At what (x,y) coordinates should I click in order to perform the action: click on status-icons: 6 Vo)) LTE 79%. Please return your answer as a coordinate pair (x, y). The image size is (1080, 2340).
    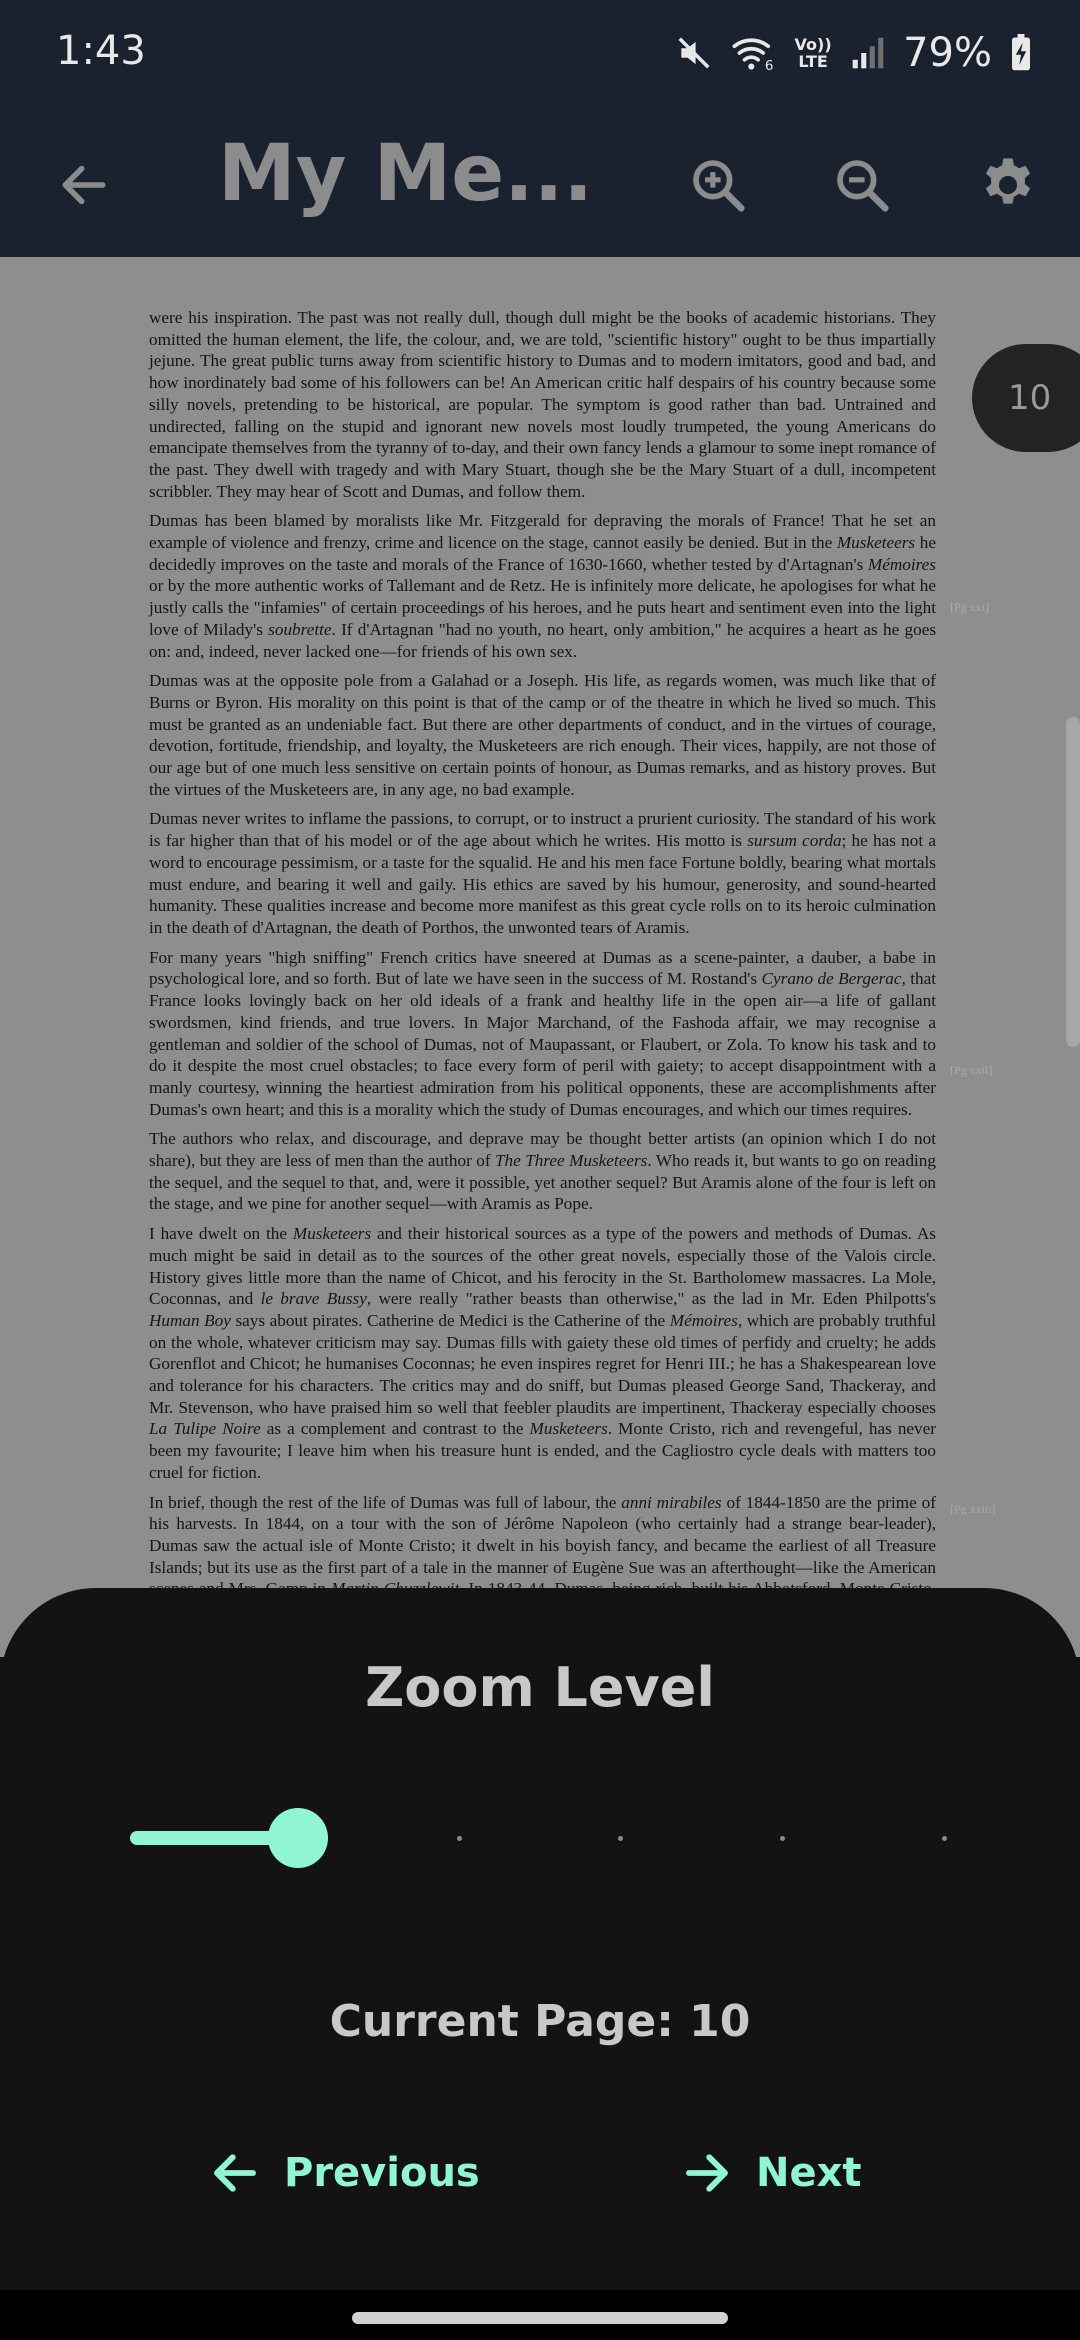
    Looking at the image, I should click on (853, 53).